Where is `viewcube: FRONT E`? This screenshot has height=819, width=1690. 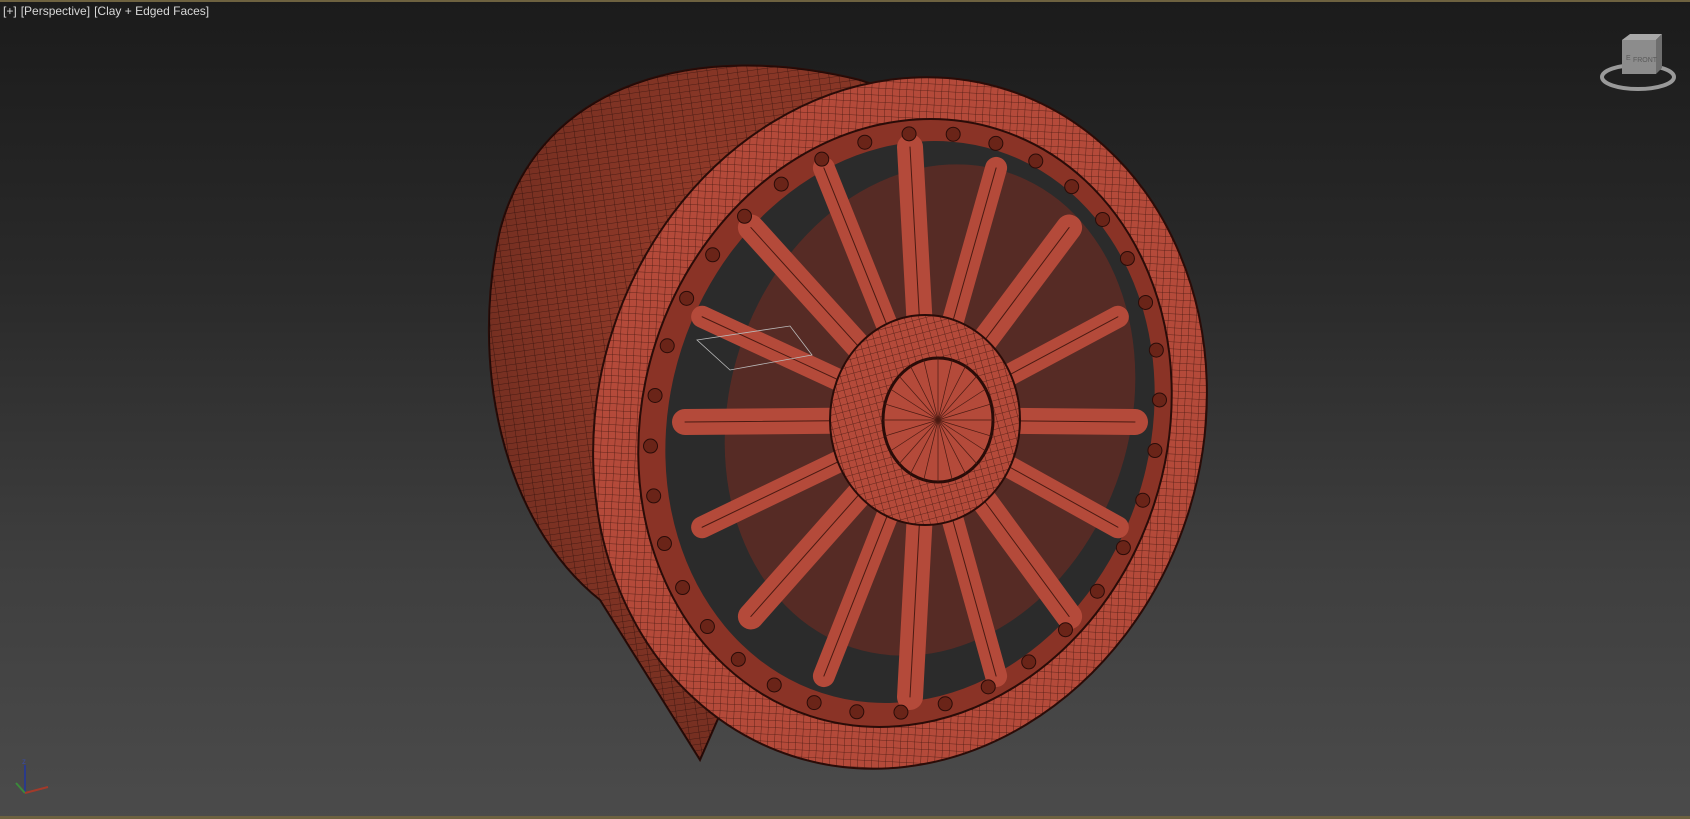
viewcube: FRONT E is located at coordinates (1638, 62).